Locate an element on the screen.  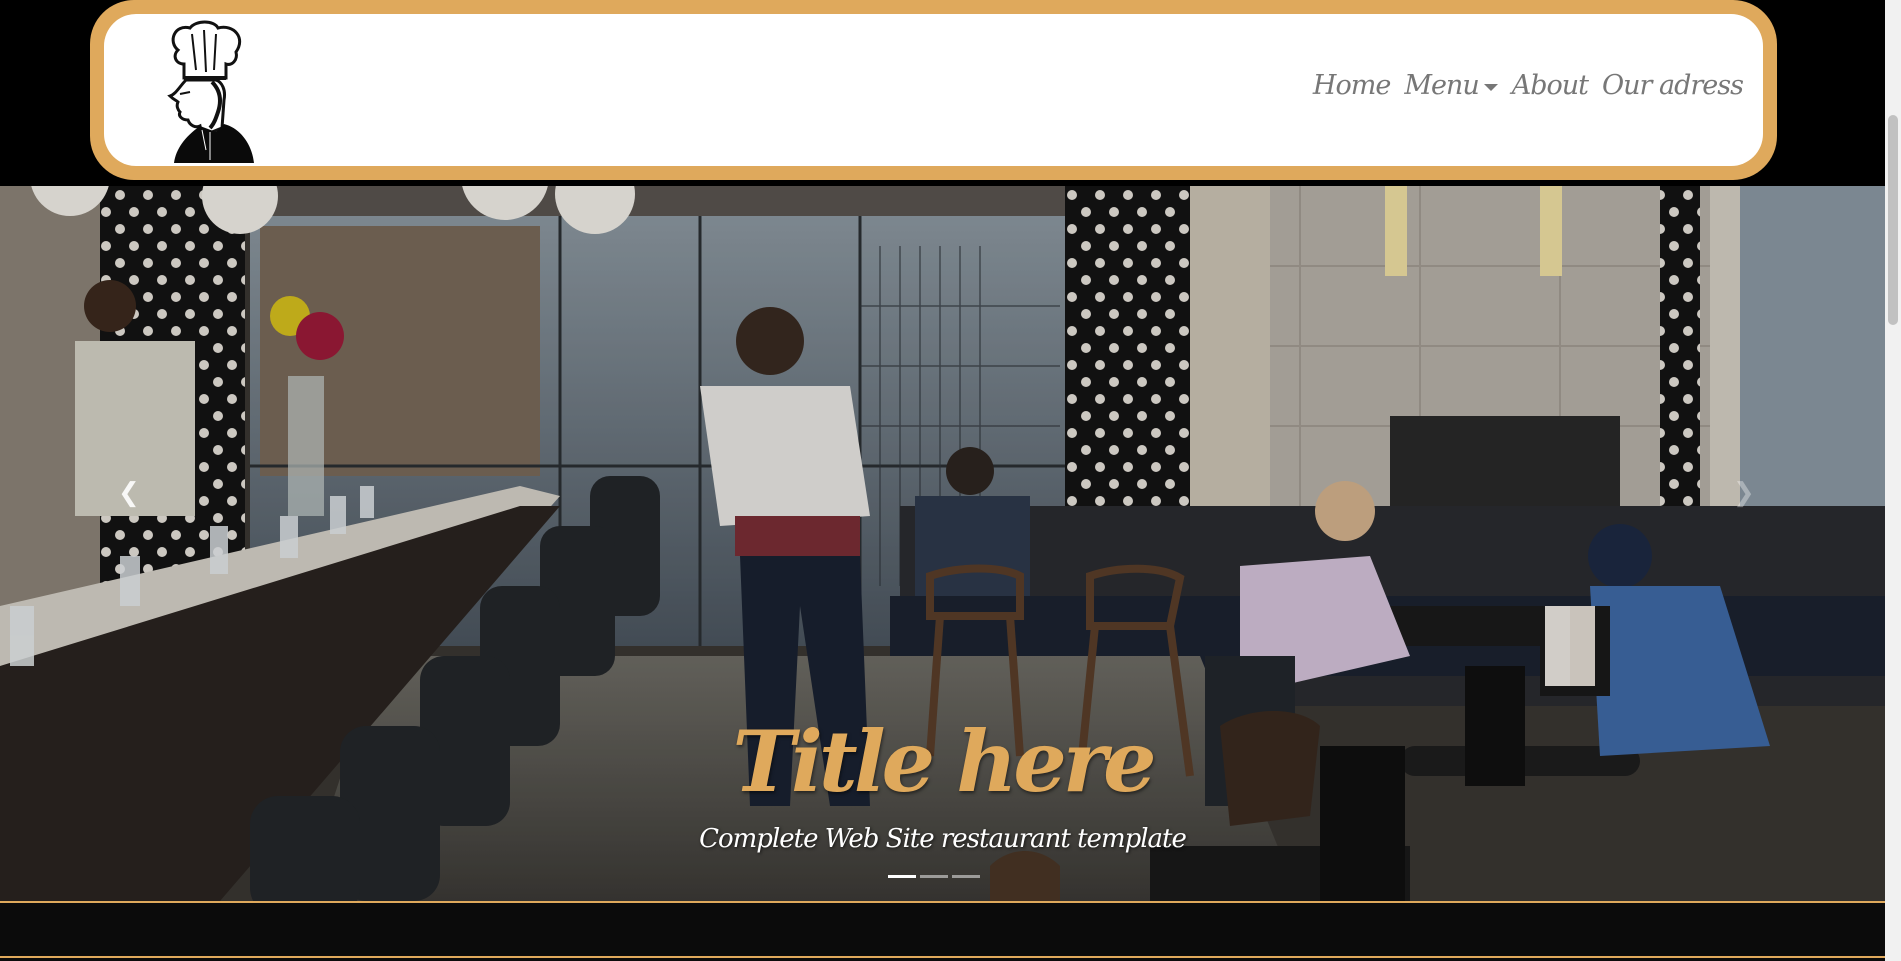
chef-head-icon is located at coordinates (206, 91).